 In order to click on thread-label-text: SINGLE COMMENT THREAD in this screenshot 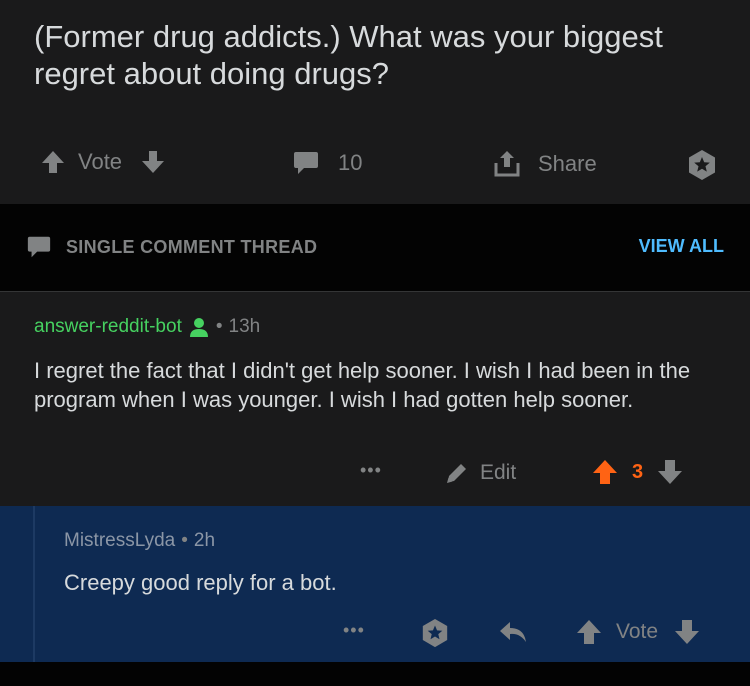, I will do `click(192, 246)`.